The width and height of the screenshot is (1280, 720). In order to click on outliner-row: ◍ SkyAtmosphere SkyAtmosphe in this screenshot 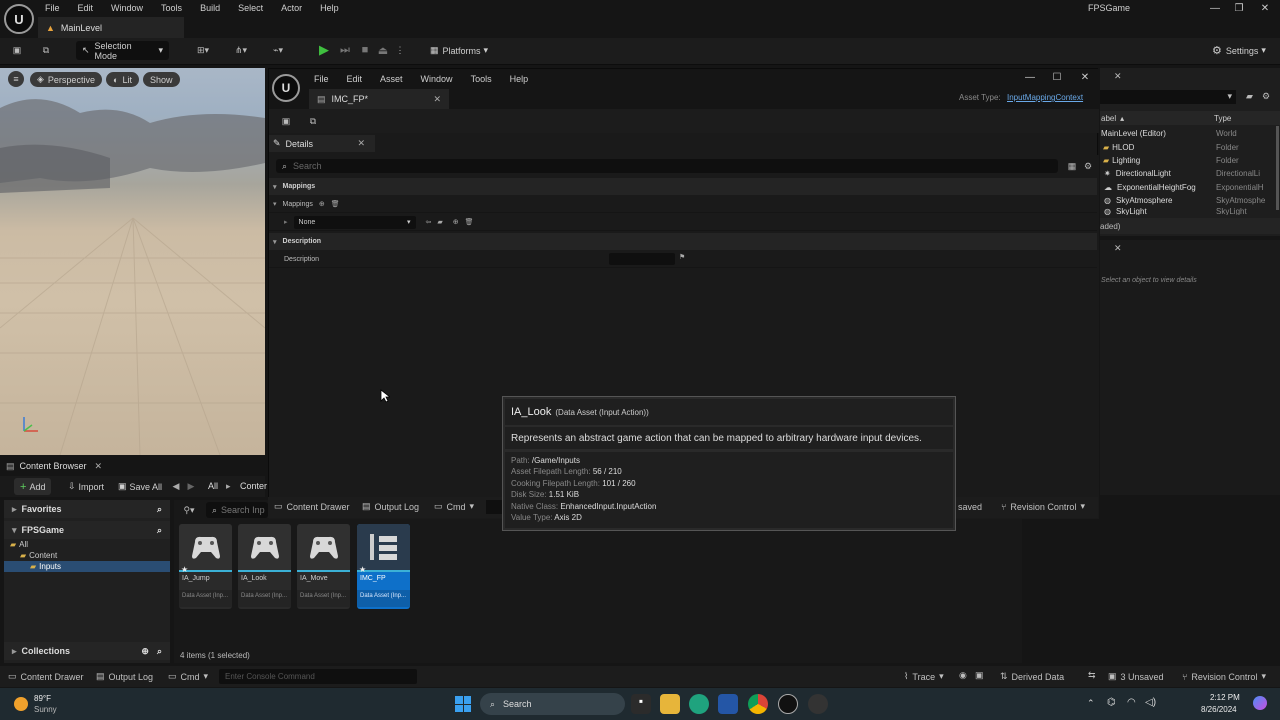, I will do `click(1185, 200)`.